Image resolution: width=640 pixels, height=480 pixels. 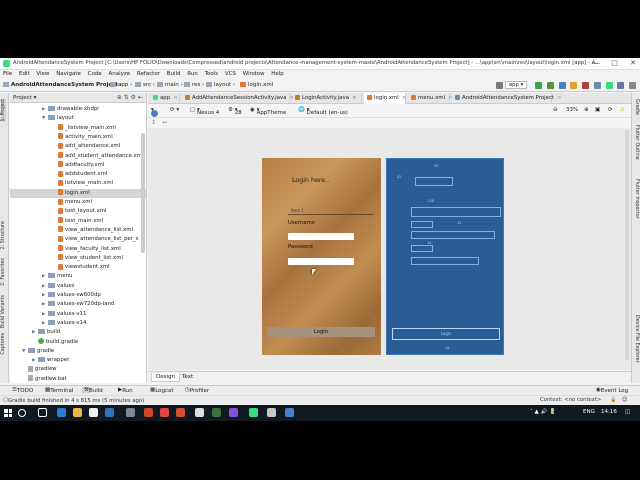 I want to click on profile-icon, so click(x=562, y=85).